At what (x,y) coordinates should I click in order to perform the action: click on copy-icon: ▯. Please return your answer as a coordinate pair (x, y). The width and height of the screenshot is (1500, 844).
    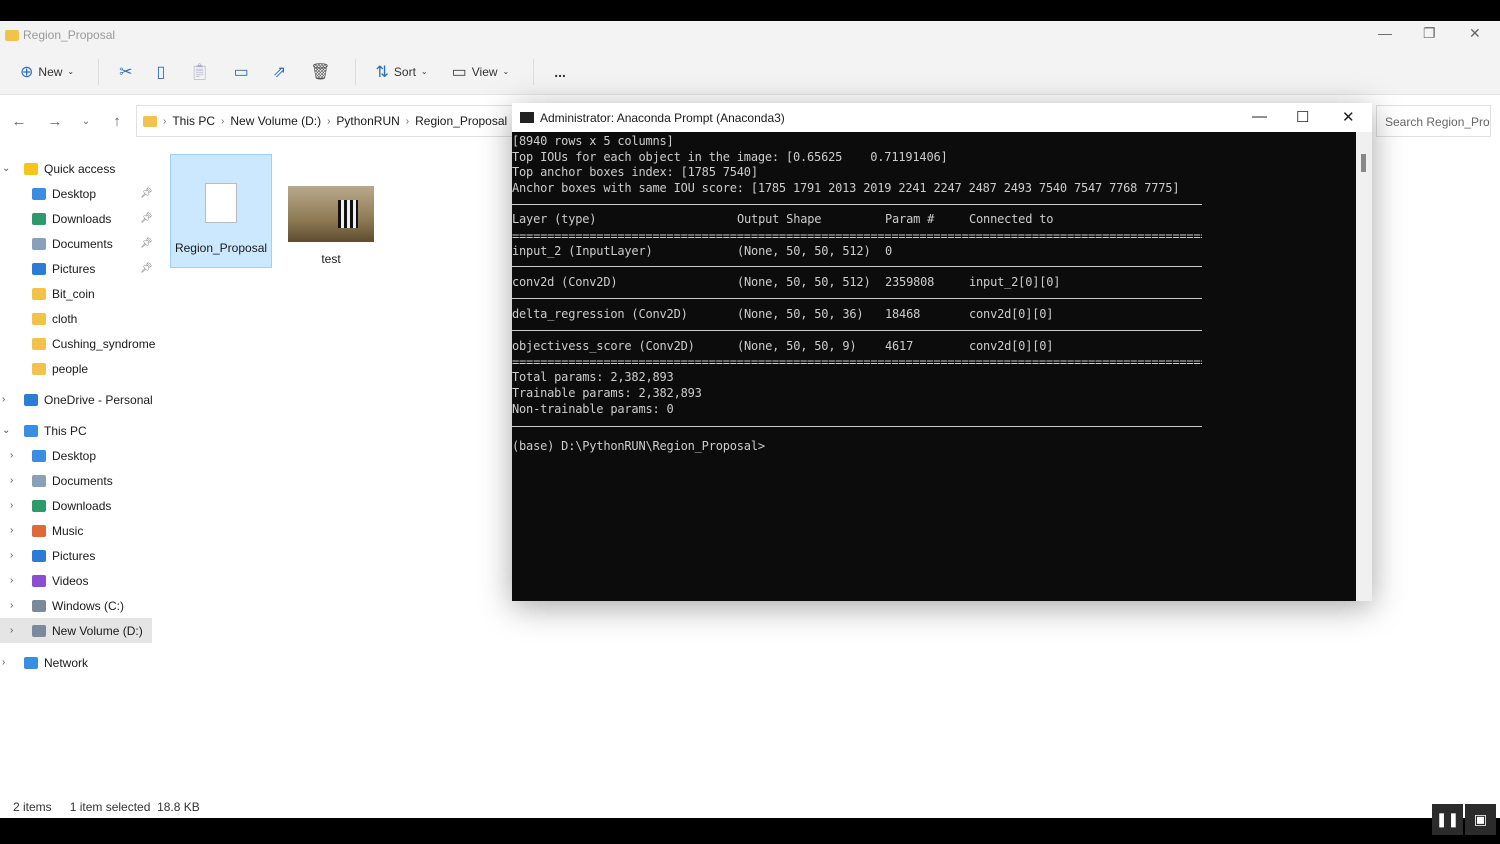
    Looking at the image, I should click on (161, 72).